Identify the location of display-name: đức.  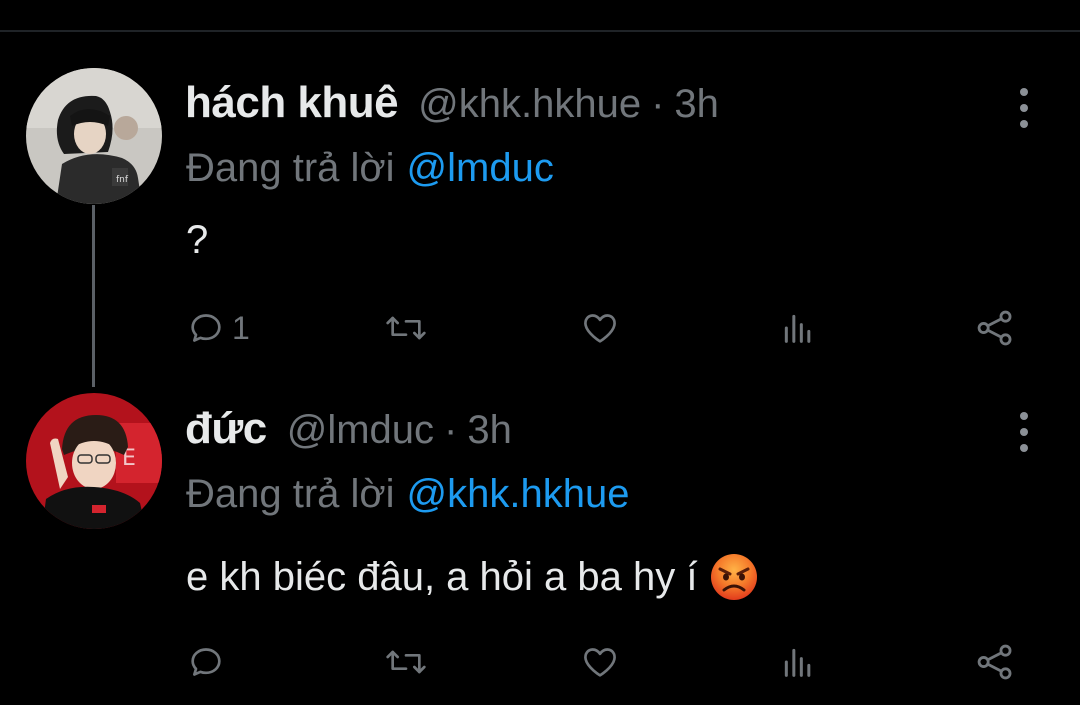
(226, 429).